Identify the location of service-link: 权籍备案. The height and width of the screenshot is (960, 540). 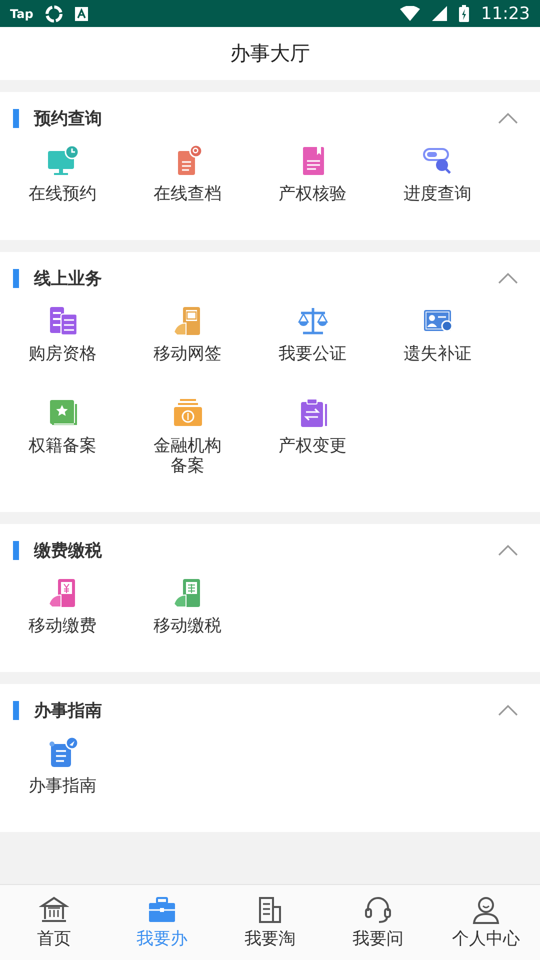
(62, 446).